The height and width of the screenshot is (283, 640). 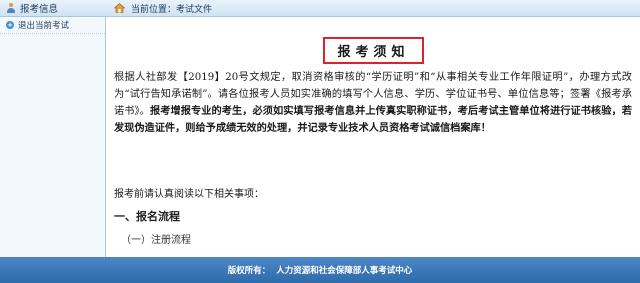 I want to click on notice-title: 报考须知, so click(x=373, y=50).